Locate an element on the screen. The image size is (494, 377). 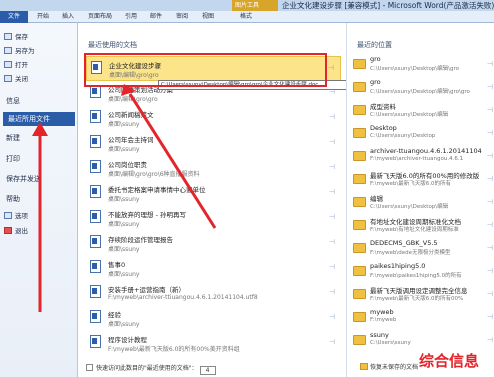
watermark-text: 综合信息 is located at coordinates (449, 361).